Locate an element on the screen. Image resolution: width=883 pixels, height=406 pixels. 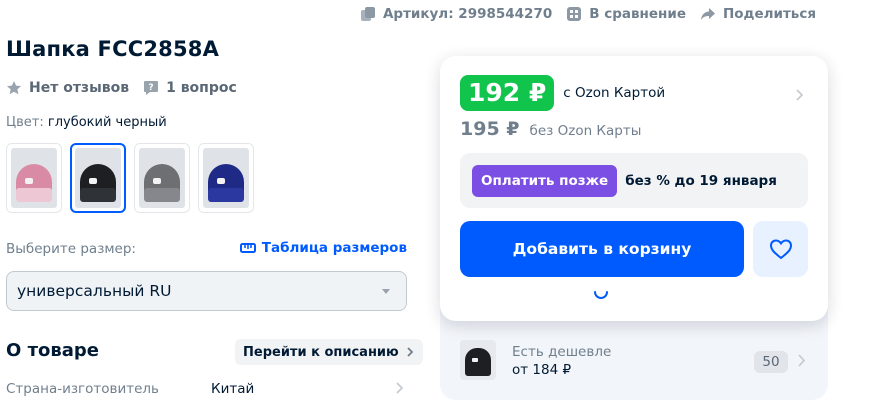
sku-copy: Артикул: 2998544270 is located at coordinates (456, 14).